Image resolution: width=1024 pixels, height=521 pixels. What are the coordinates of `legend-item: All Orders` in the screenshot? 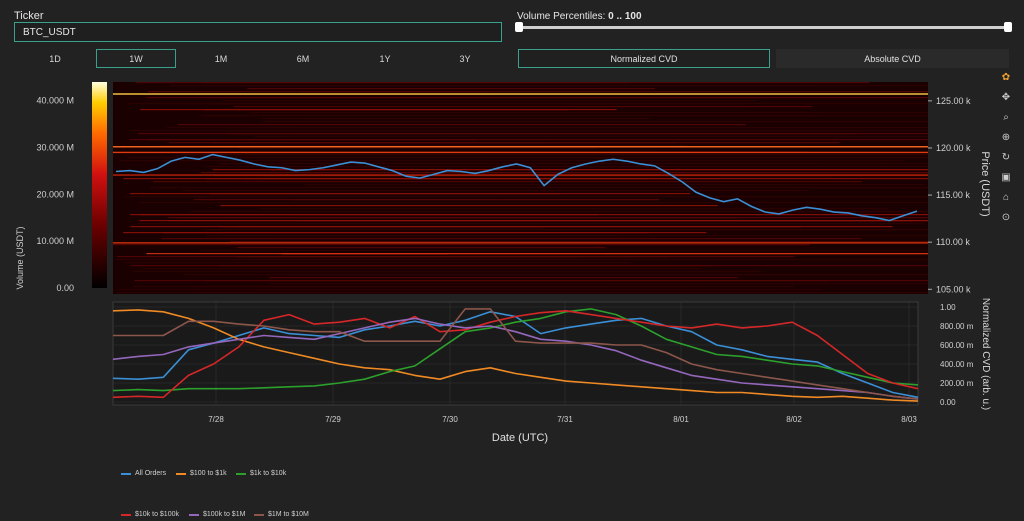 It's located at (143, 473).